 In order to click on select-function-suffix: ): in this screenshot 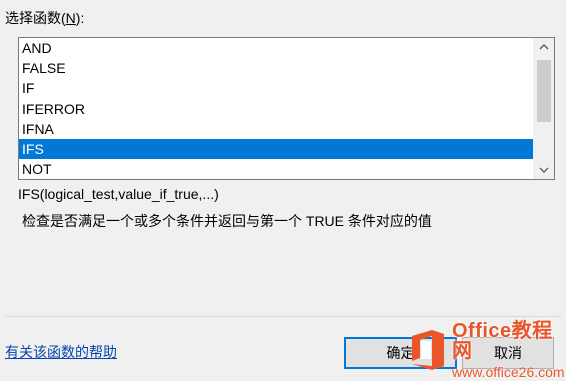, I will do `click(80, 18)`.